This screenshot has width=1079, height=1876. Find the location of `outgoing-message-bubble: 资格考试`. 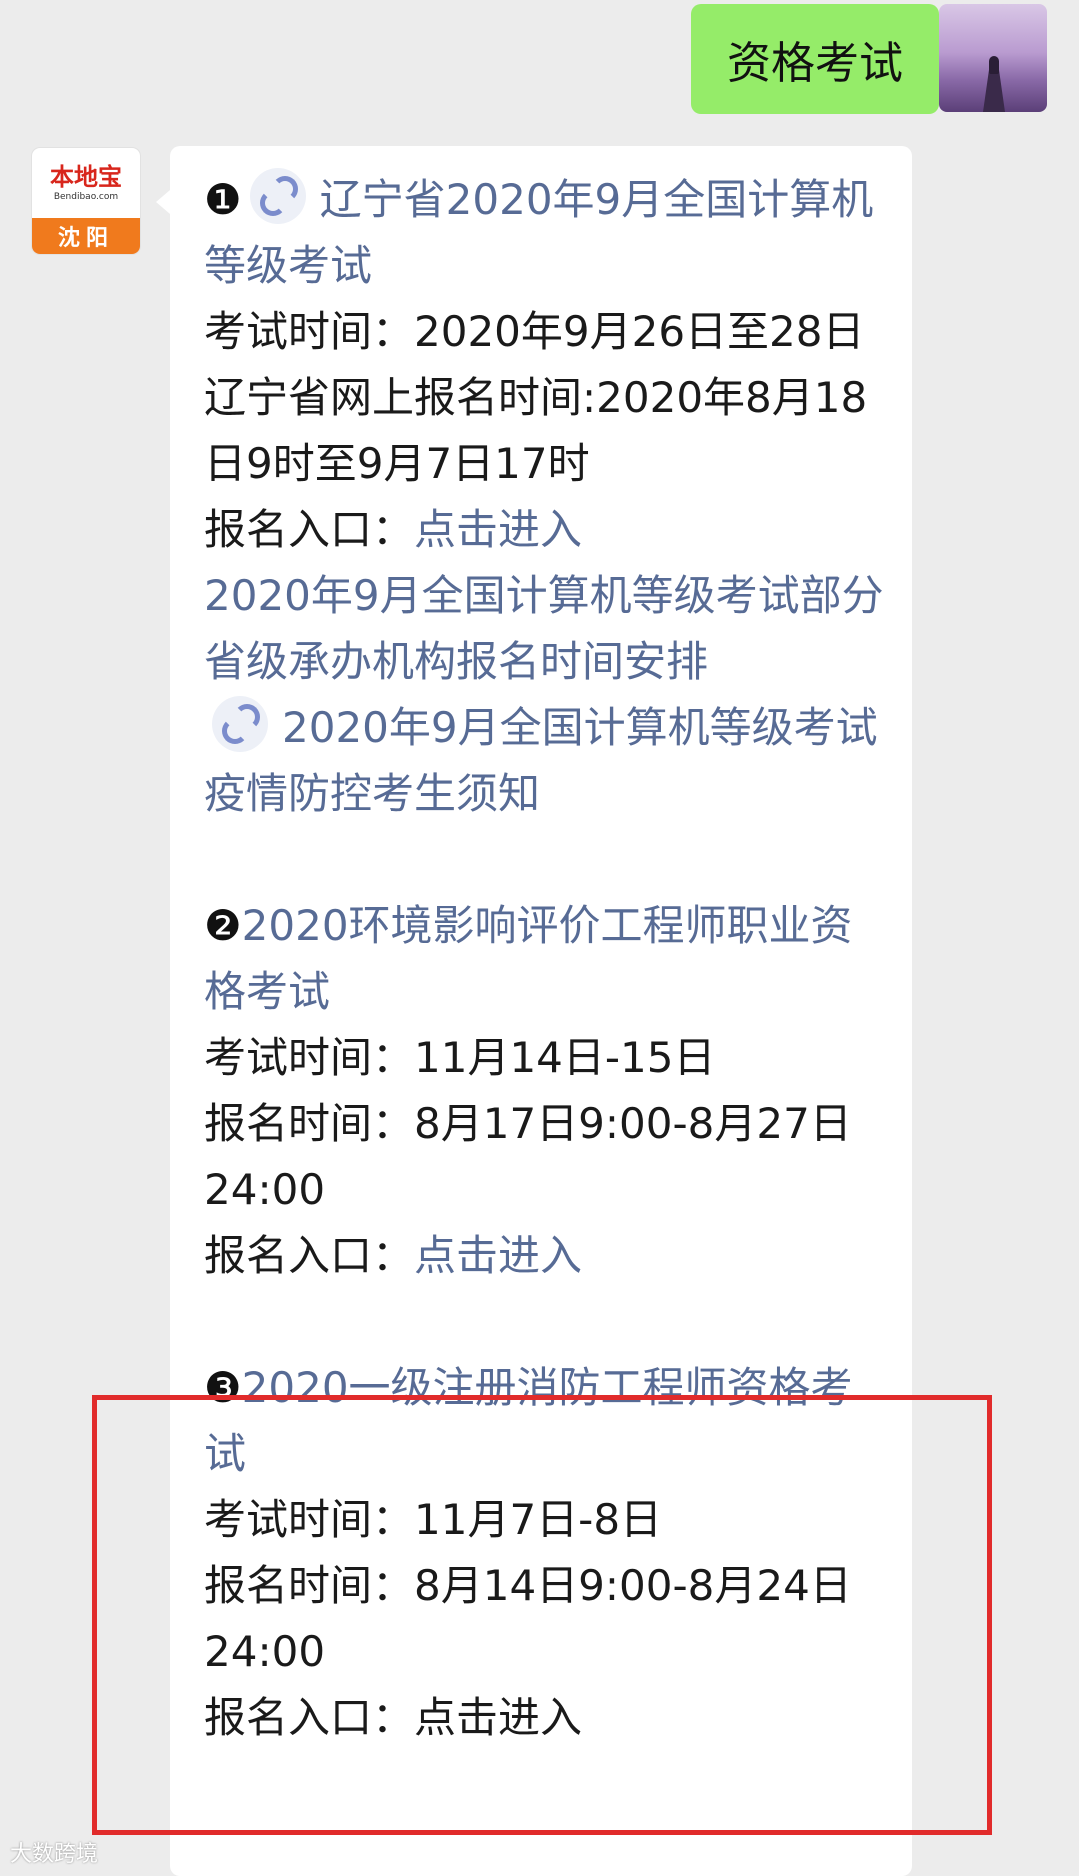

outgoing-message-bubble: 资格考试 is located at coordinates (822, 59).